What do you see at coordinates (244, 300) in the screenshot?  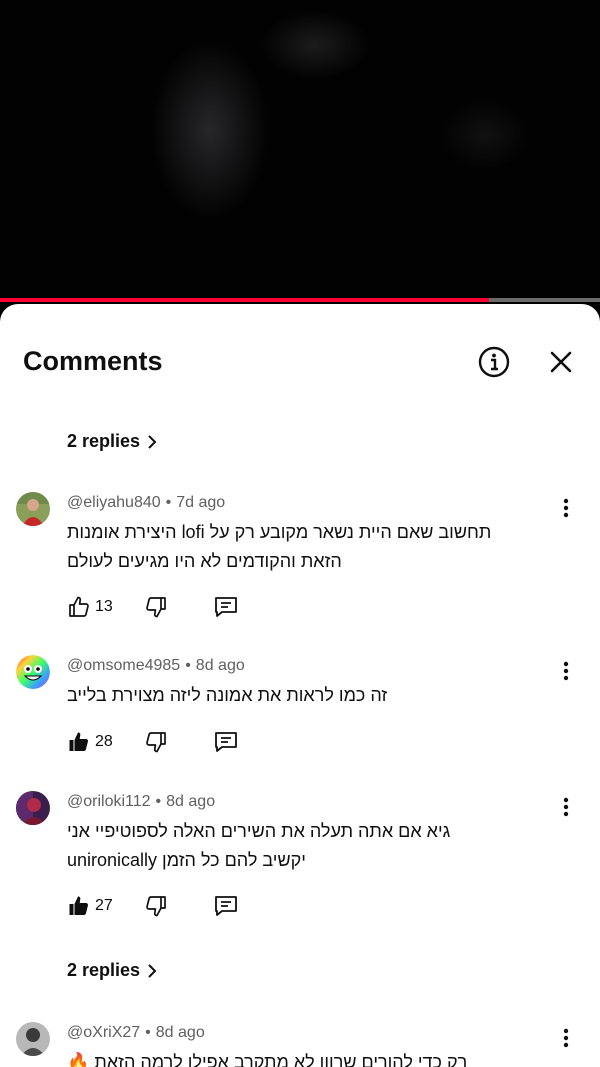 I see `video-progress-fill` at bounding box center [244, 300].